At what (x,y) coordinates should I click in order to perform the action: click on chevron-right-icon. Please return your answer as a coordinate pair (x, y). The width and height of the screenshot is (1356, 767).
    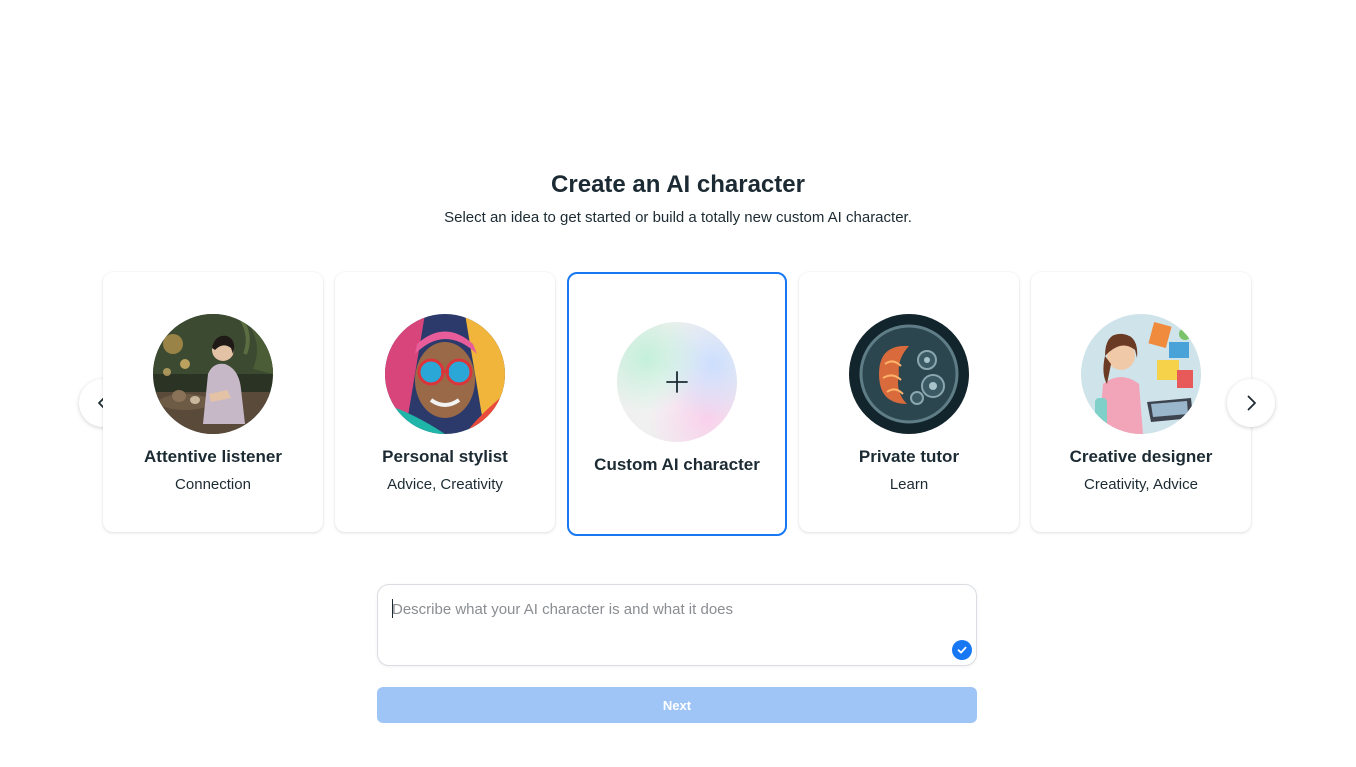
    Looking at the image, I should click on (1251, 403).